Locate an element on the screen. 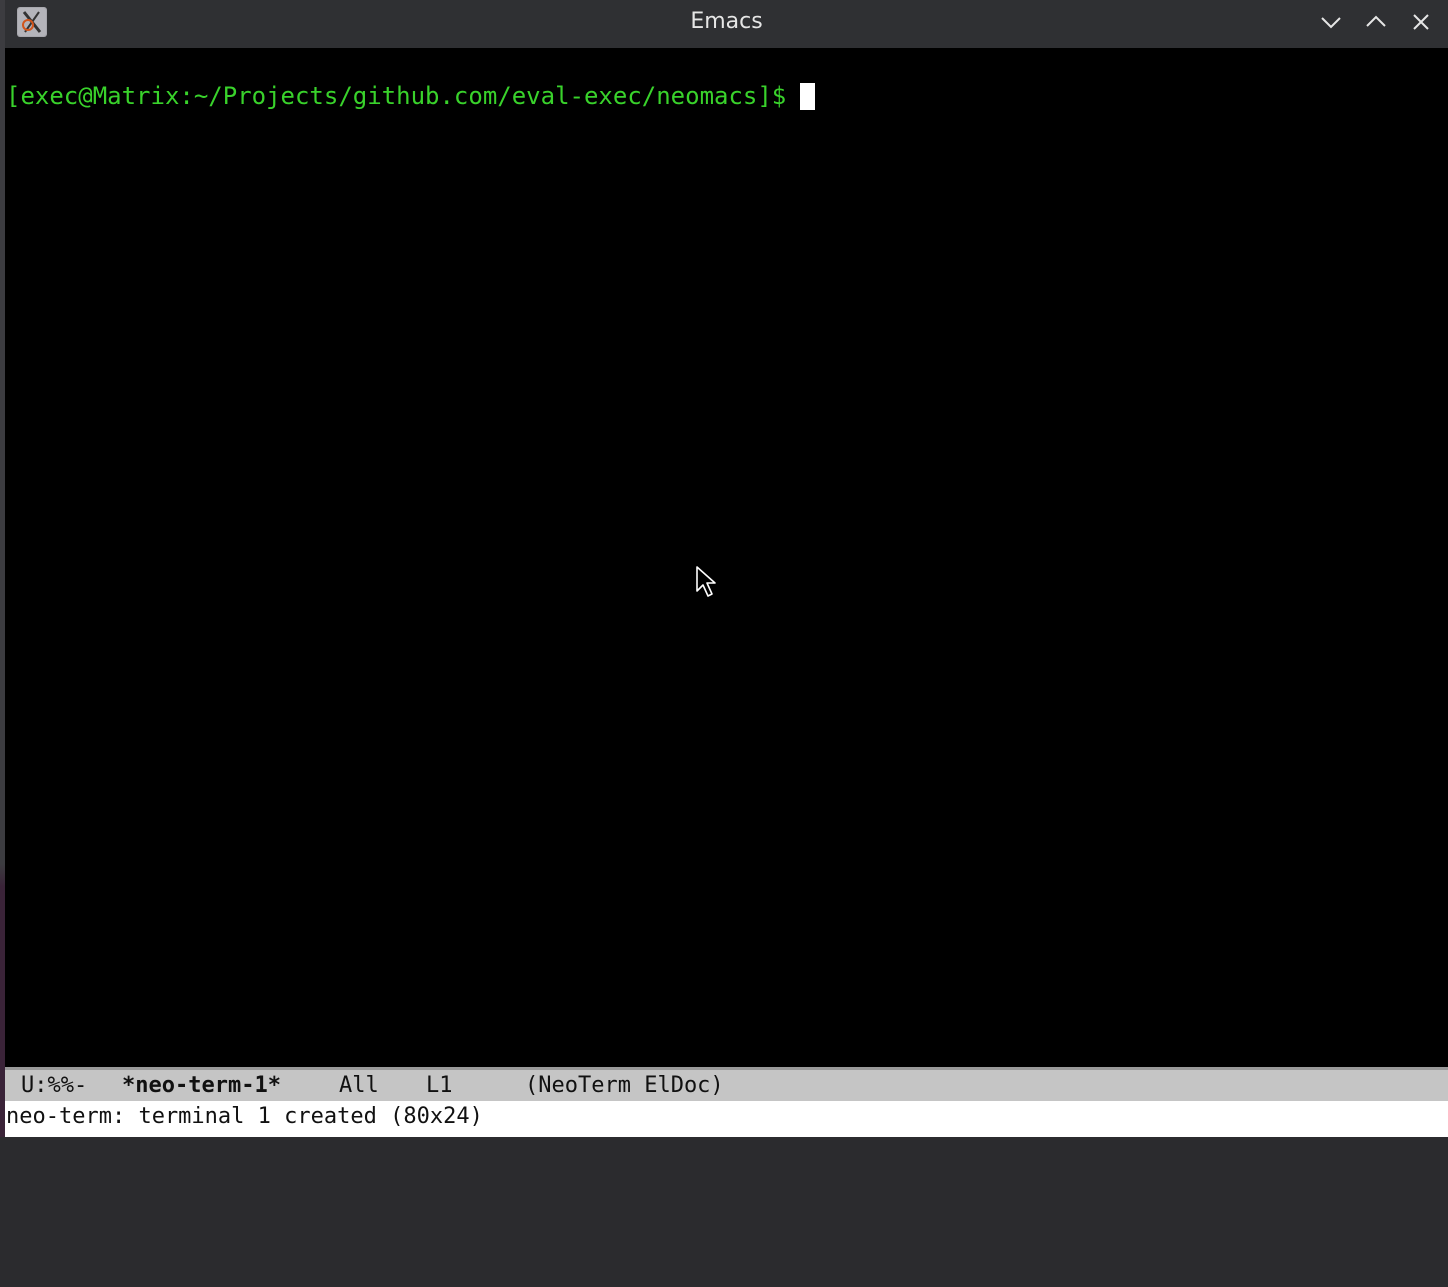  chevron-down-icon is located at coordinates (1331, 23).